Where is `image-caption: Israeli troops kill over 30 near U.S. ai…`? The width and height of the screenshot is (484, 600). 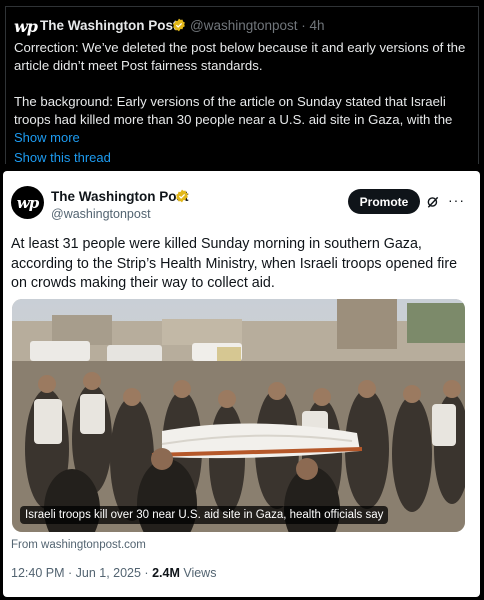
image-caption: Israeli troops kill over 30 near U.S. ai… is located at coordinates (204, 515).